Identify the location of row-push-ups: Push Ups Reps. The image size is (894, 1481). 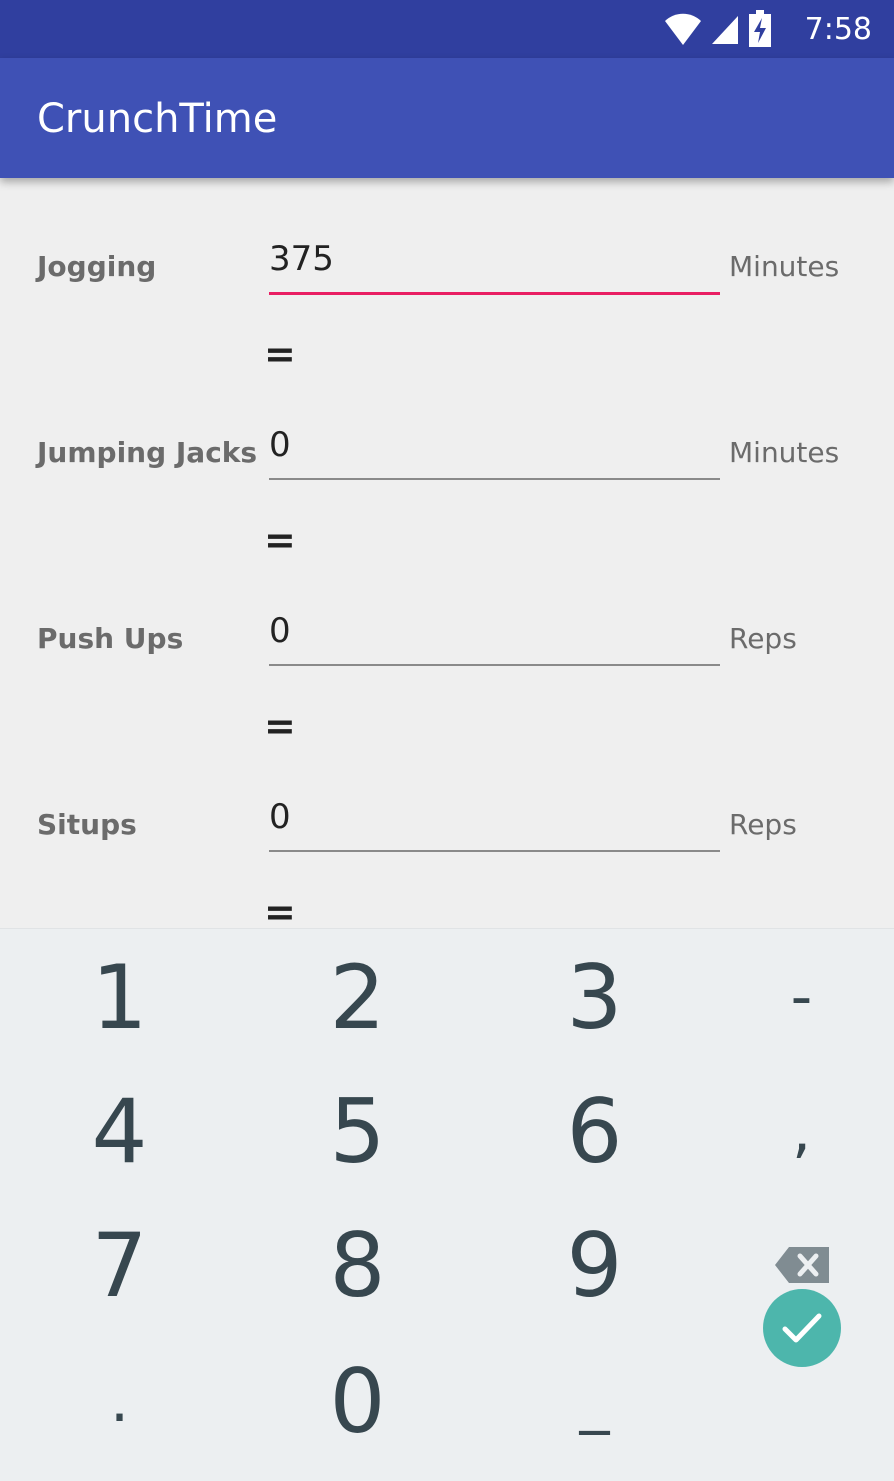
(447, 638).